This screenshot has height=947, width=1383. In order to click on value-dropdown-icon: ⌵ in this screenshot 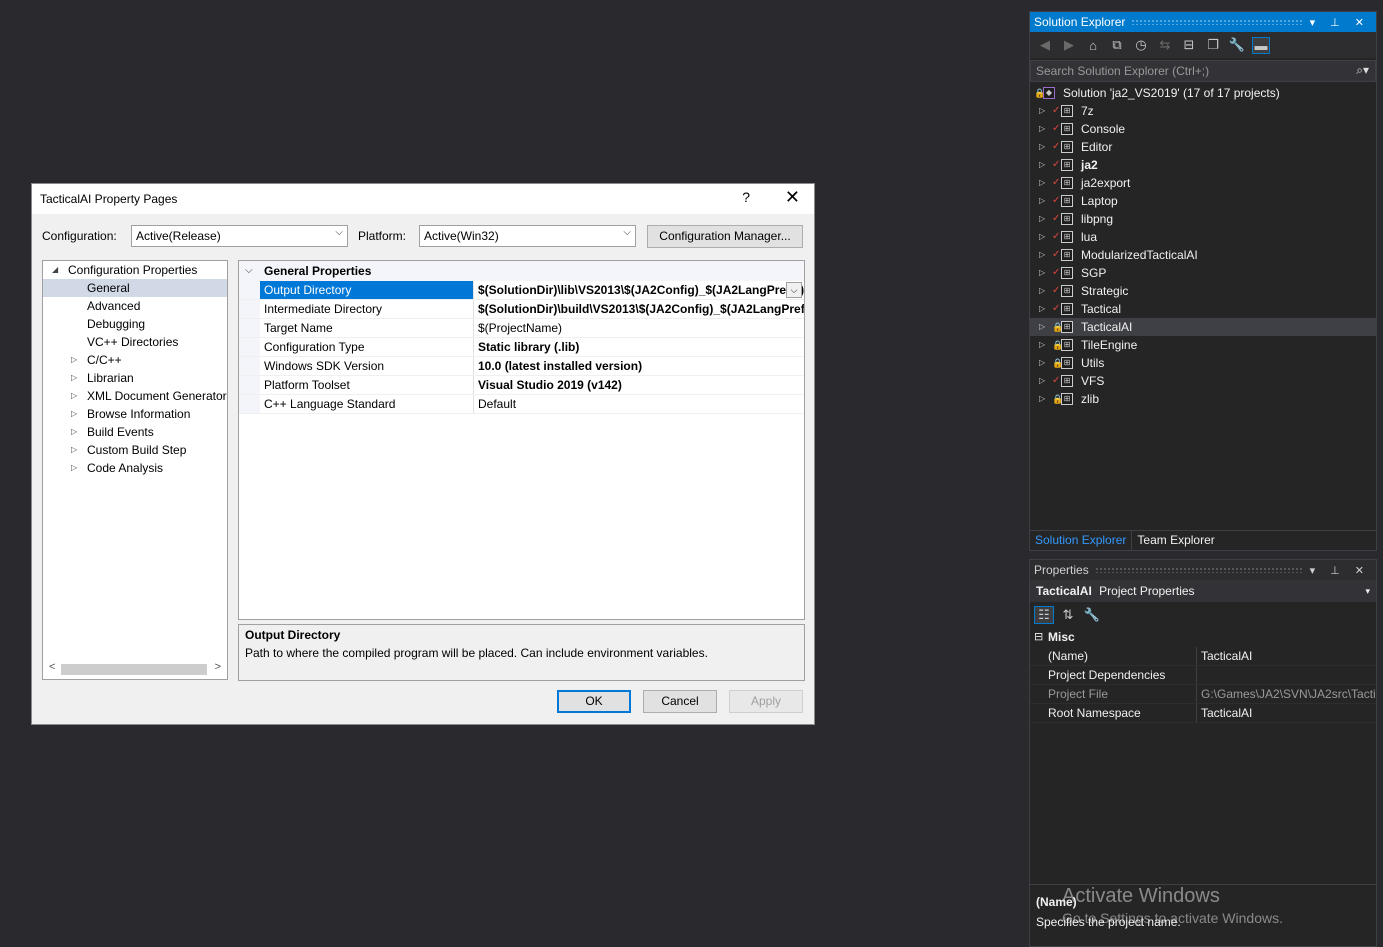, I will do `click(794, 290)`.